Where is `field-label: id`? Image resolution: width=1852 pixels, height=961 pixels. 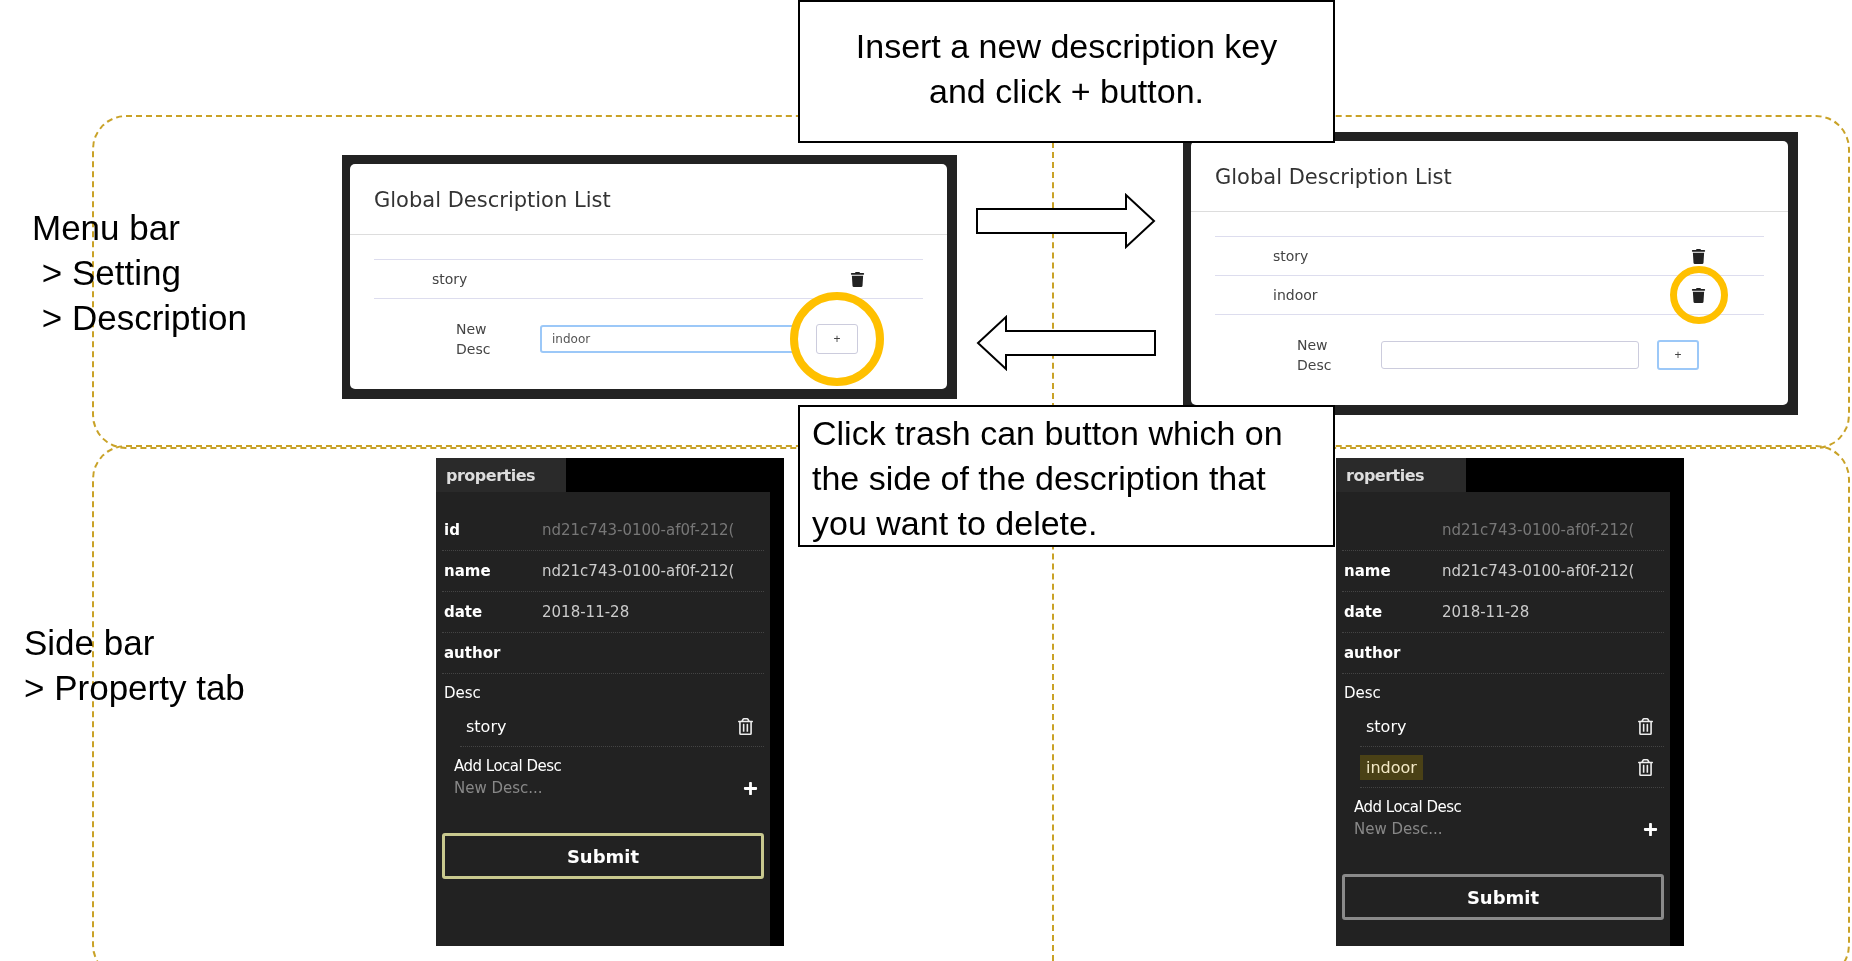
field-label: id is located at coordinates (452, 530).